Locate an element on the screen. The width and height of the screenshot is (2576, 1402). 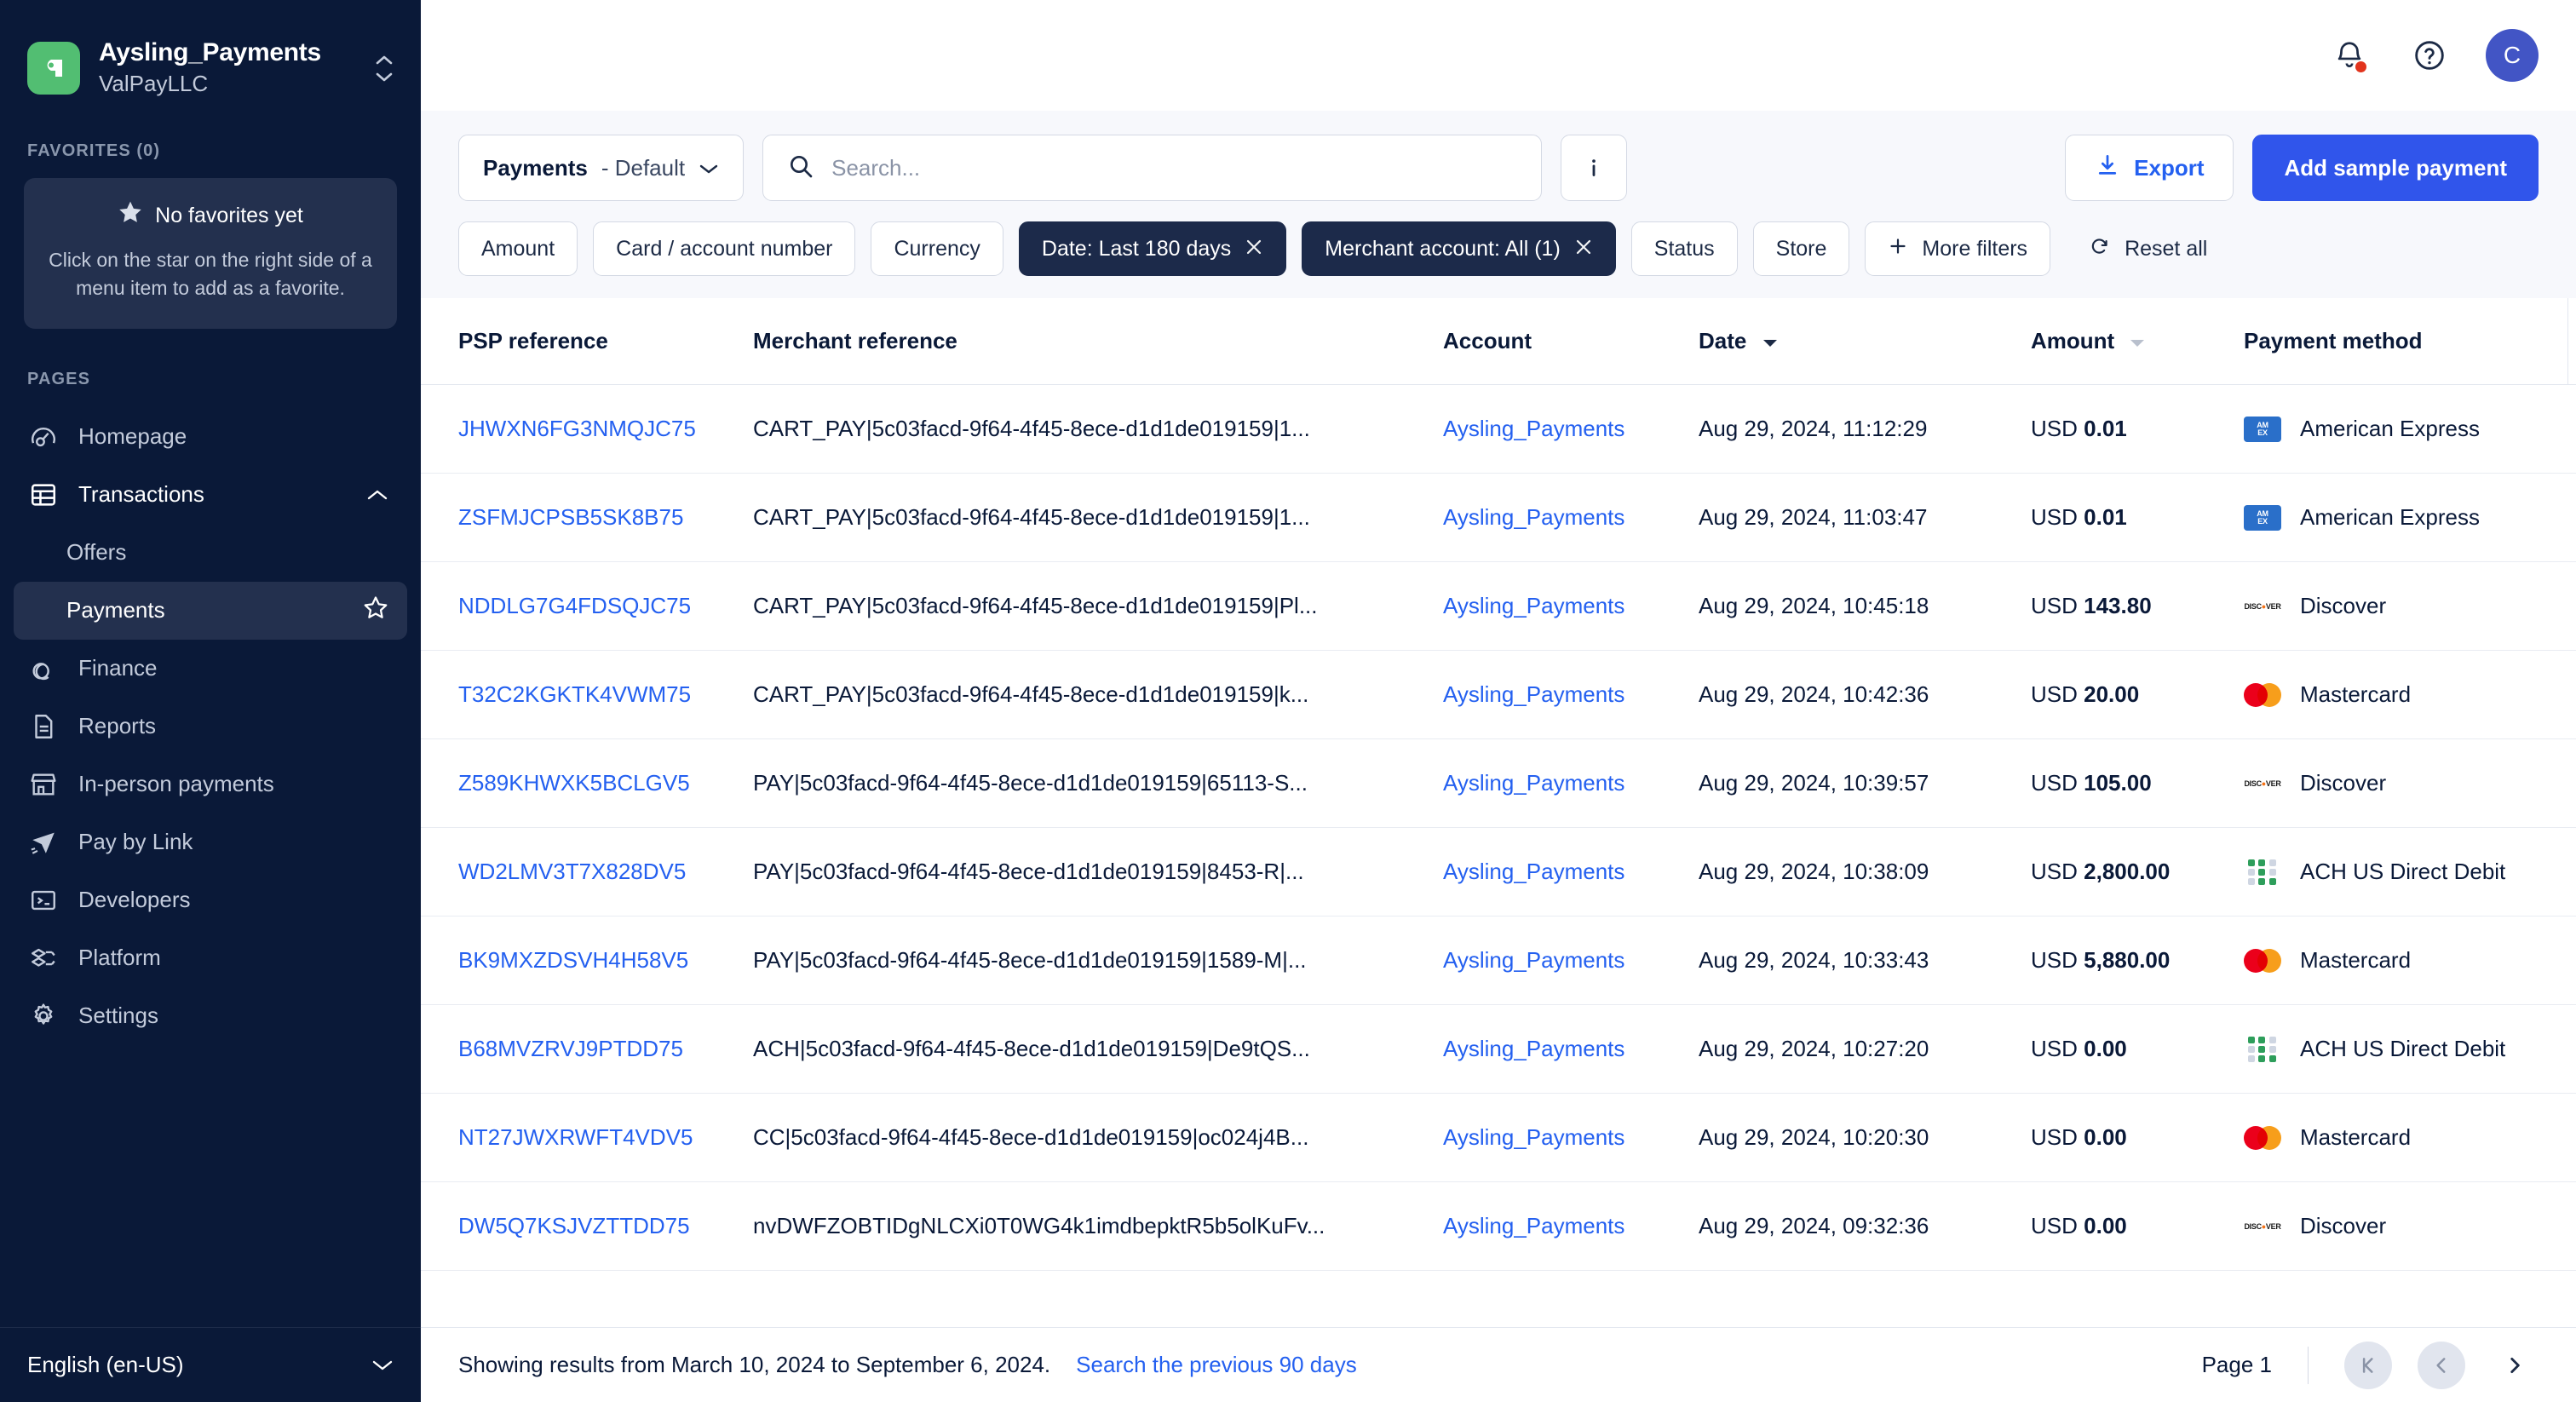
column-header-payment-method: Payment method is located at coordinates (2406, 341).